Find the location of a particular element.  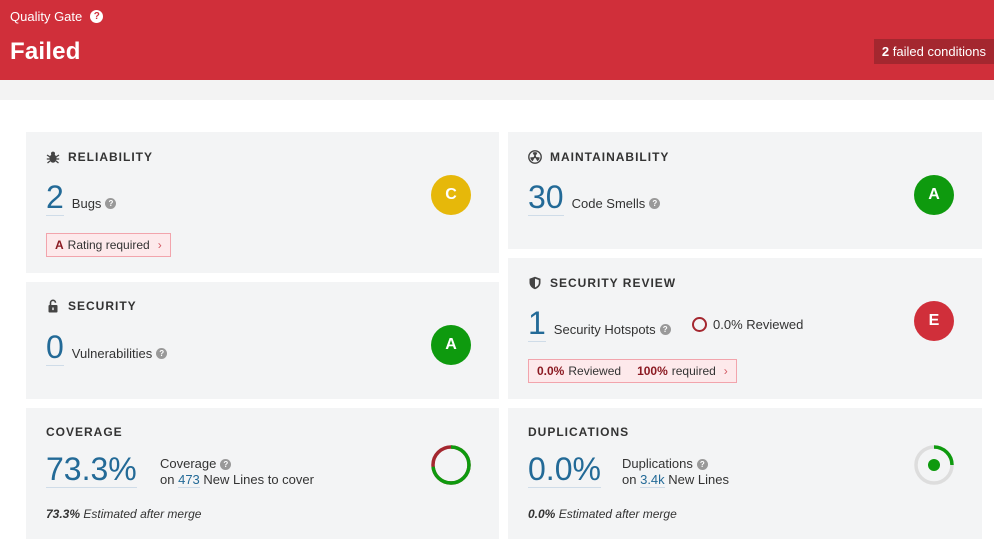

security-rating: A is located at coordinates (451, 345).